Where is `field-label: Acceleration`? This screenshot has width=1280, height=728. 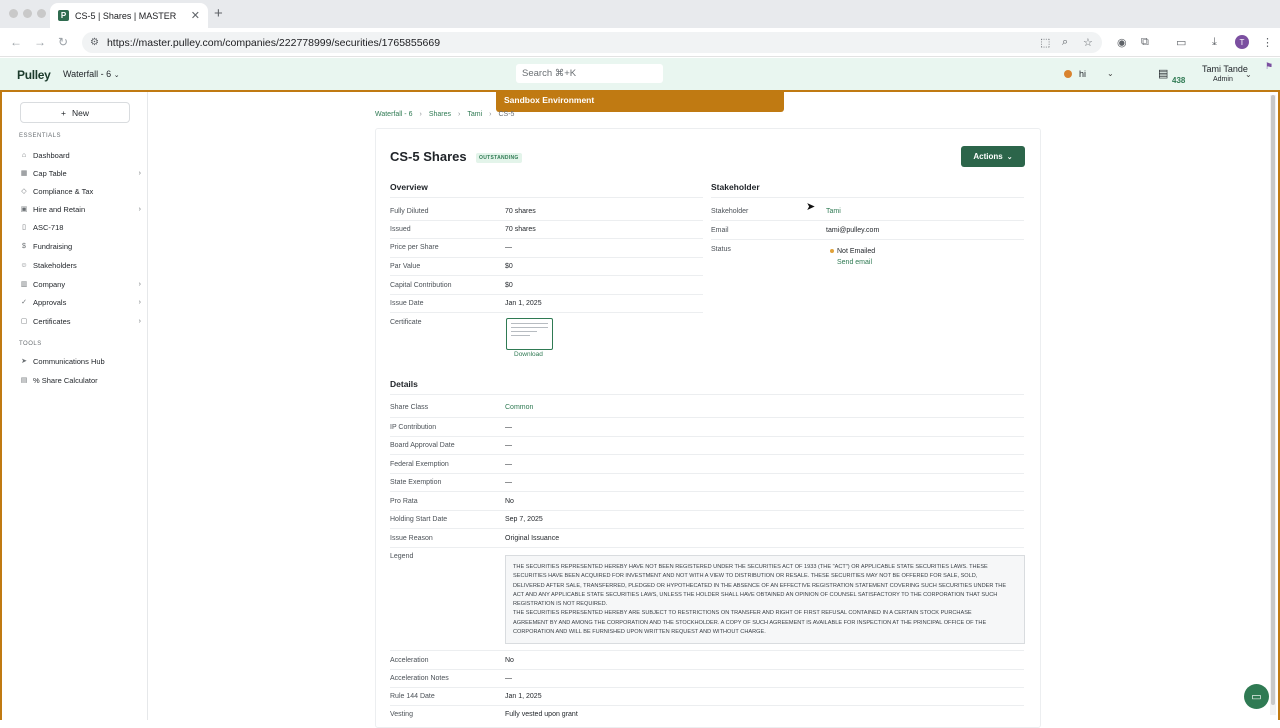 field-label: Acceleration is located at coordinates (409, 660).